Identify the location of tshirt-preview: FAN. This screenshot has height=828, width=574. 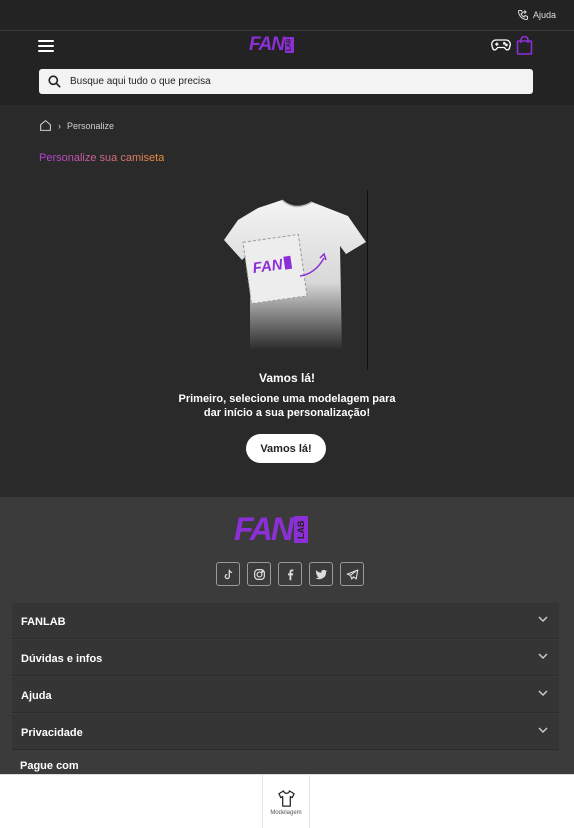
(295, 274).